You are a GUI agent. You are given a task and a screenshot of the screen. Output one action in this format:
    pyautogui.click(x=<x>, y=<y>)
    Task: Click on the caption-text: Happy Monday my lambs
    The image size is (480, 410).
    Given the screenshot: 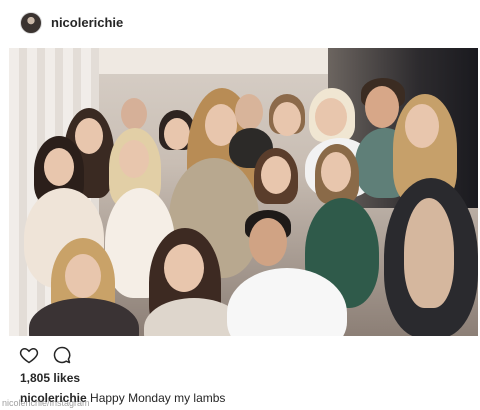 What is the action you would take?
    pyautogui.click(x=158, y=398)
    